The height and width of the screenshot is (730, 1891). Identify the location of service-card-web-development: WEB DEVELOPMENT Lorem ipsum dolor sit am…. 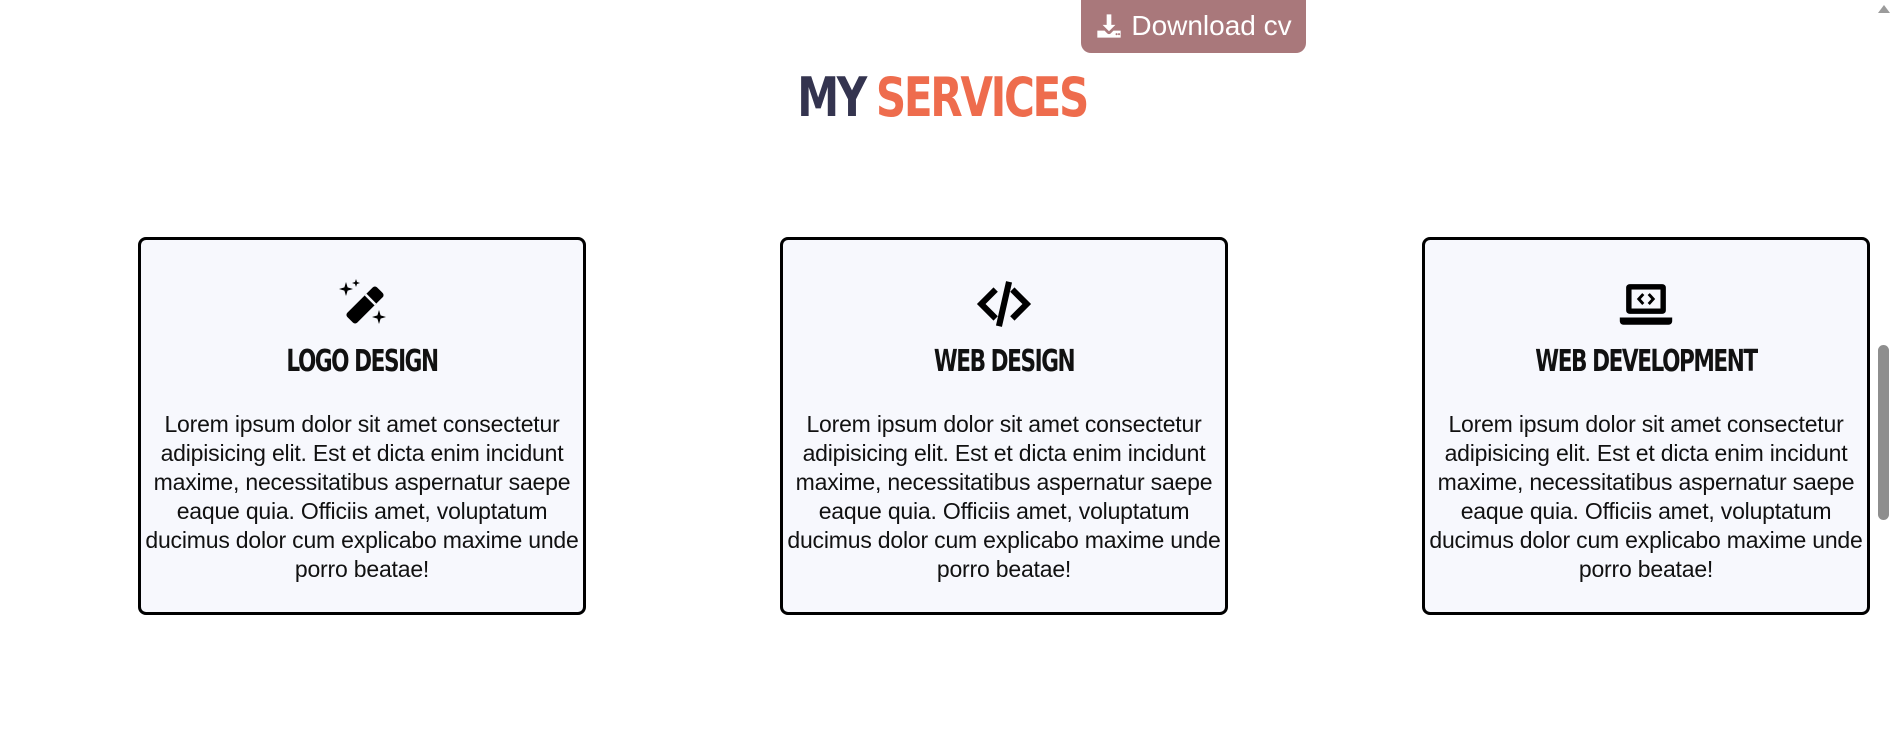
(1646, 426).